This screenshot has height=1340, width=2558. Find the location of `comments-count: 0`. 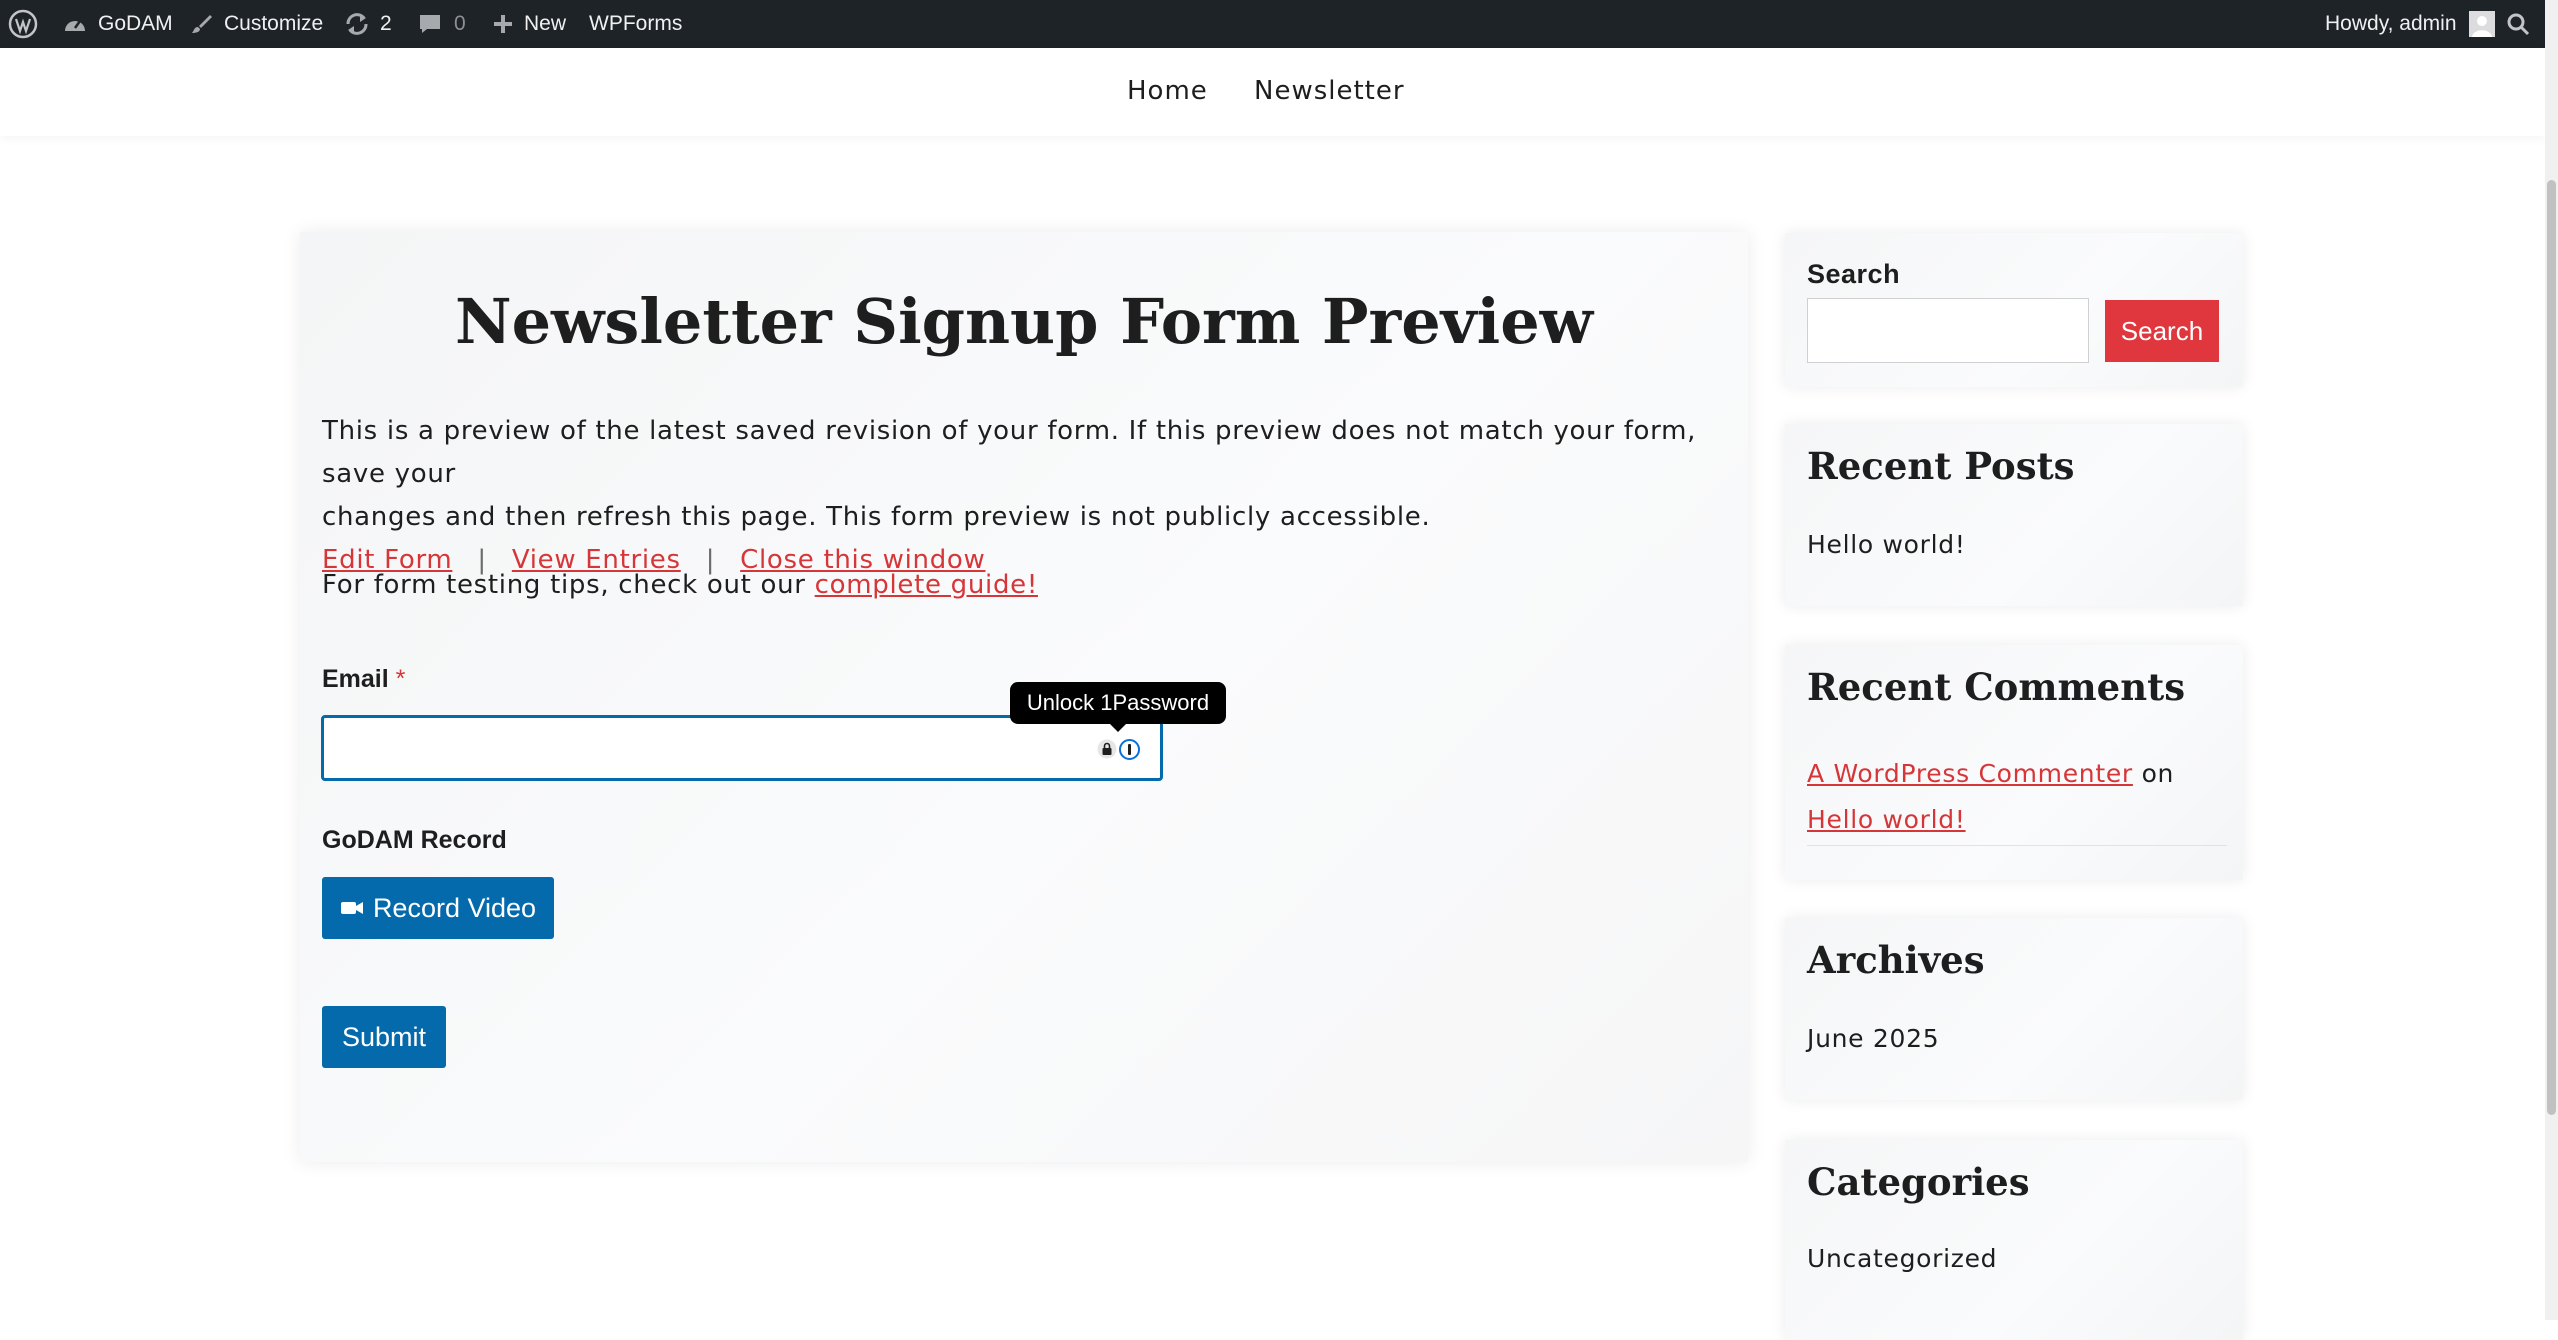

comments-count: 0 is located at coordinates (460, 23).